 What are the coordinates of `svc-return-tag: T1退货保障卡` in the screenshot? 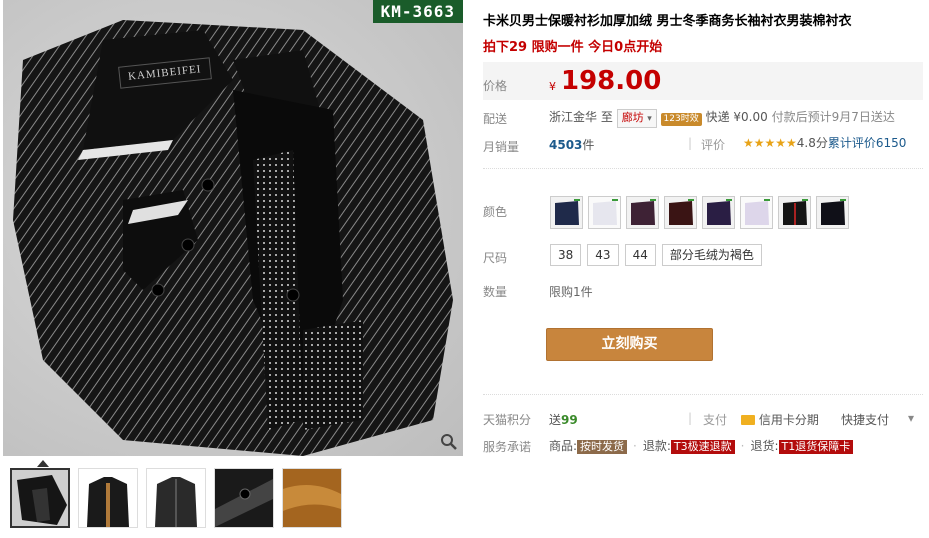 It's located at (816, 447).